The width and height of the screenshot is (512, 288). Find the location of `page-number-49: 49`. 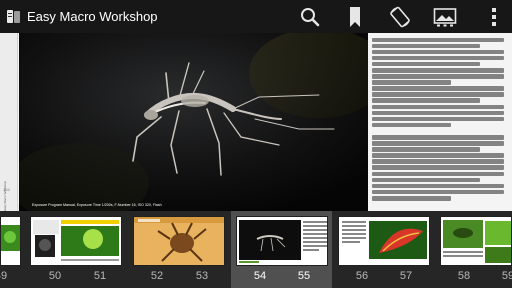

page-number-49: 49 is located at coordinates (7, 276).